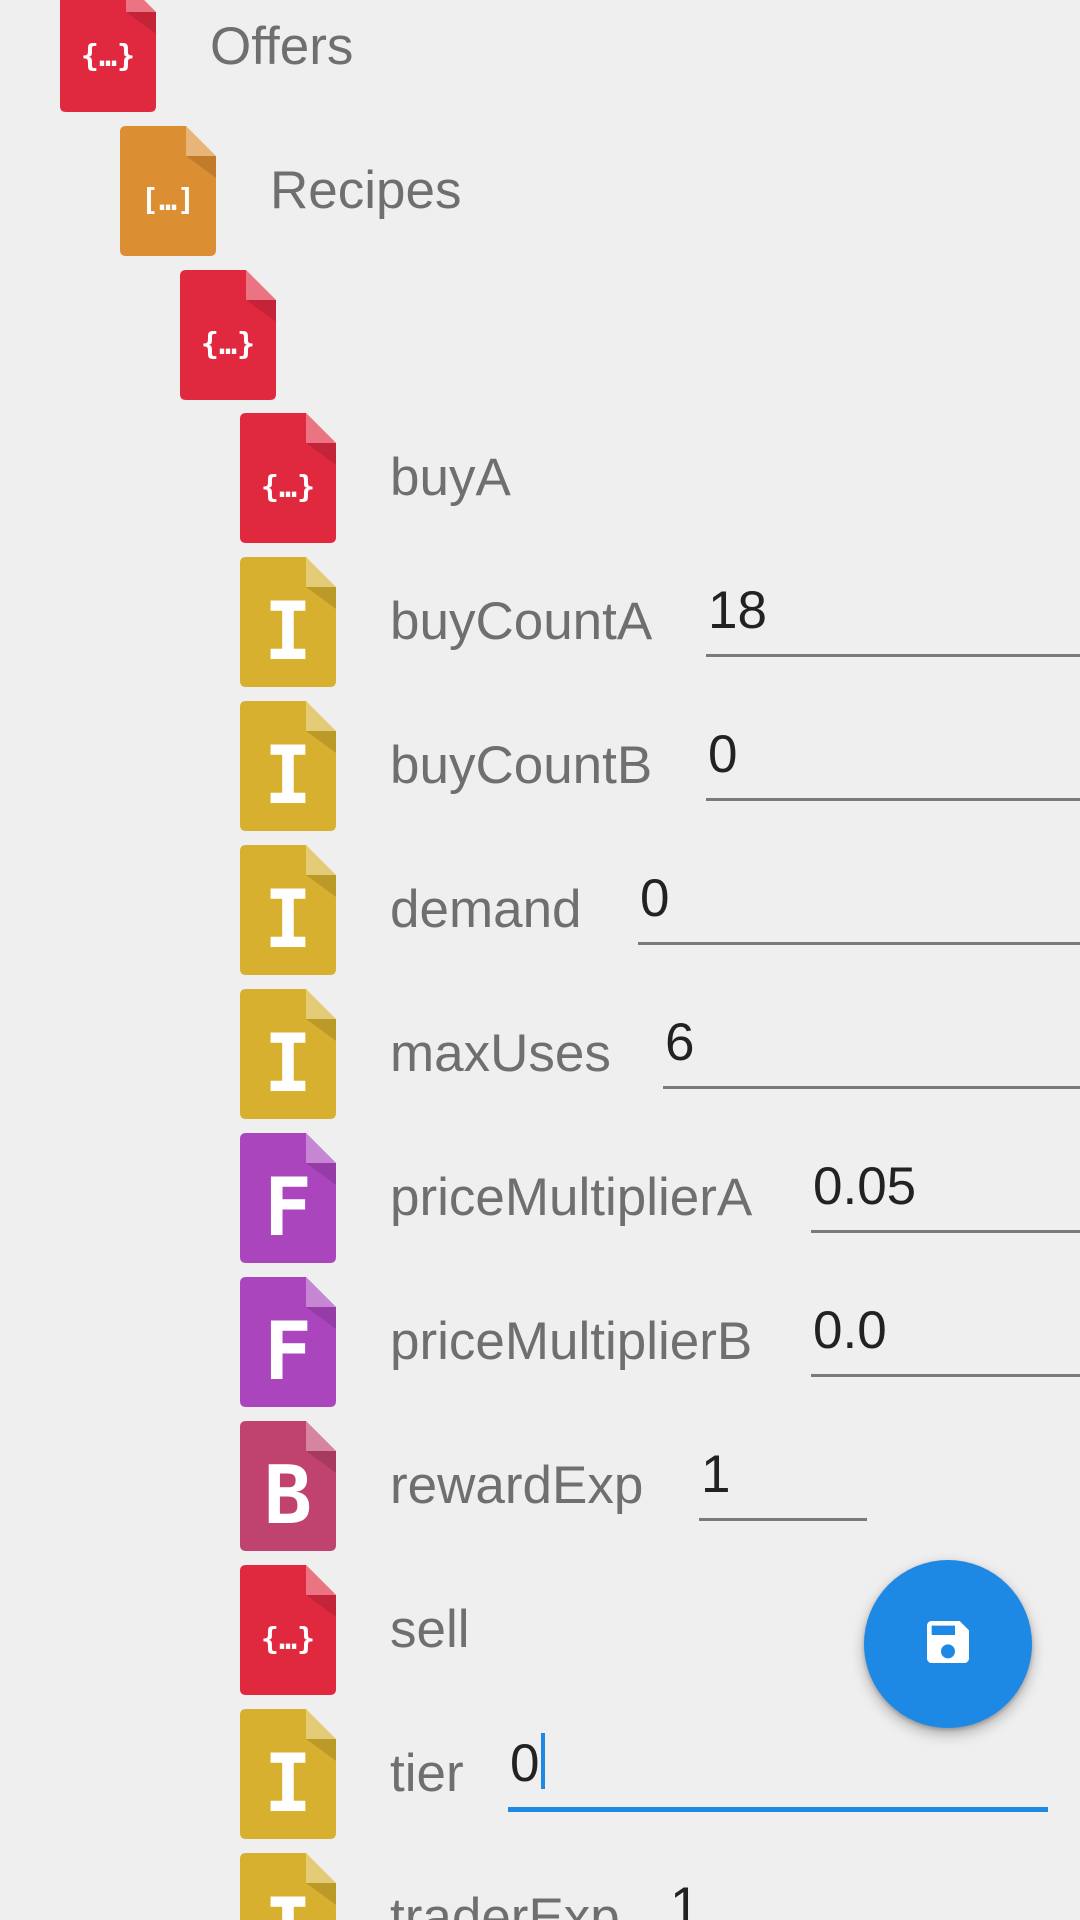 This screenshot has width=1080, height=1920. I want to click on byte-tag-icon: B, so click(288, 1486).